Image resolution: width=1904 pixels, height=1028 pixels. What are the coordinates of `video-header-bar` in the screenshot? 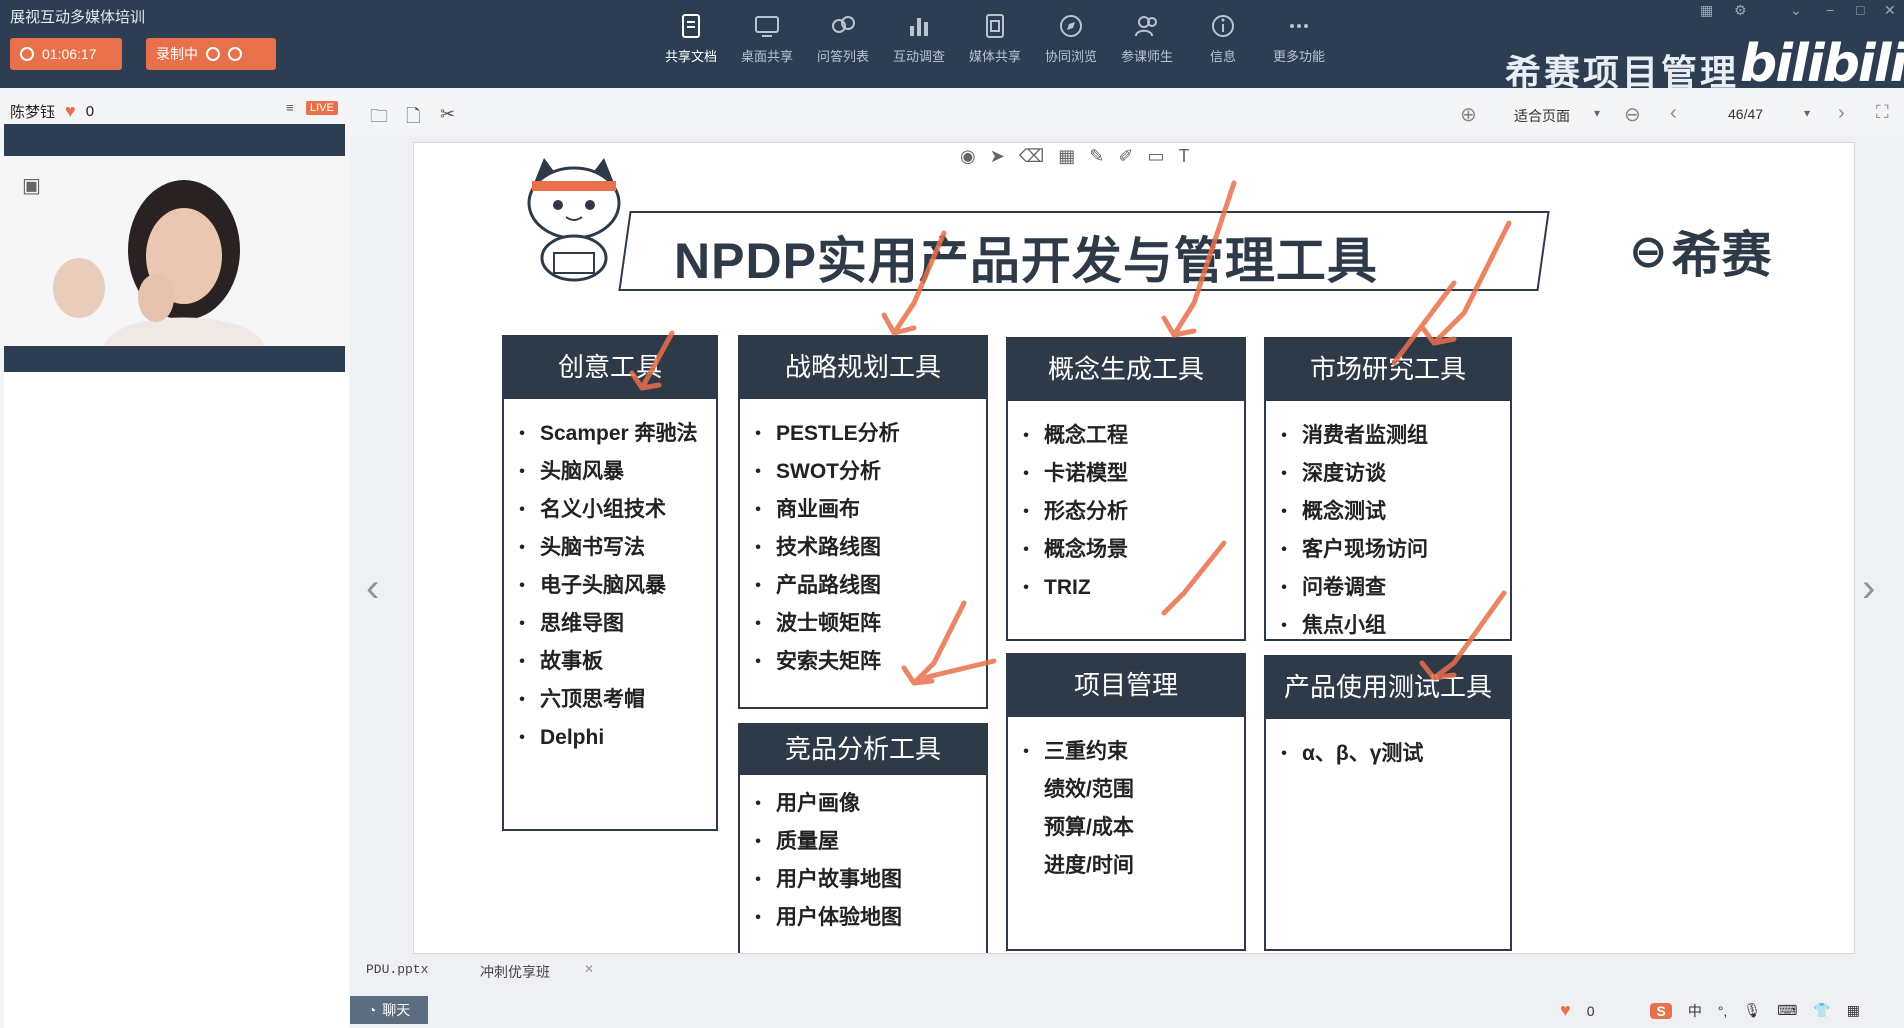 It's located at (174, 140).